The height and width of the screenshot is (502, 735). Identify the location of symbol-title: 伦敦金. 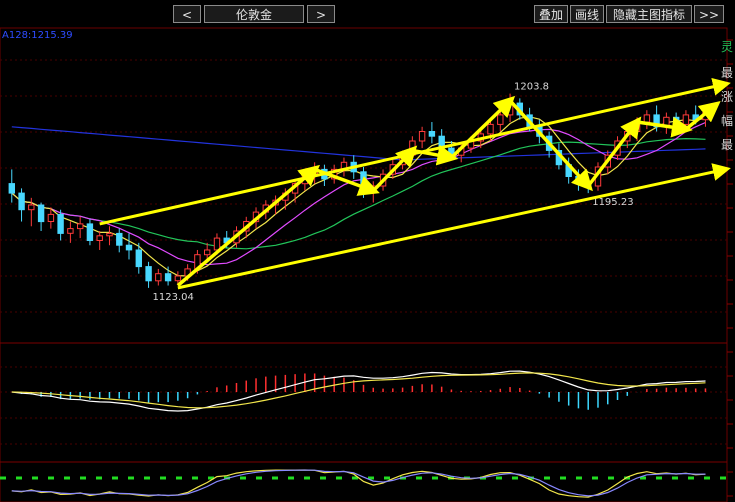
(254, 14).